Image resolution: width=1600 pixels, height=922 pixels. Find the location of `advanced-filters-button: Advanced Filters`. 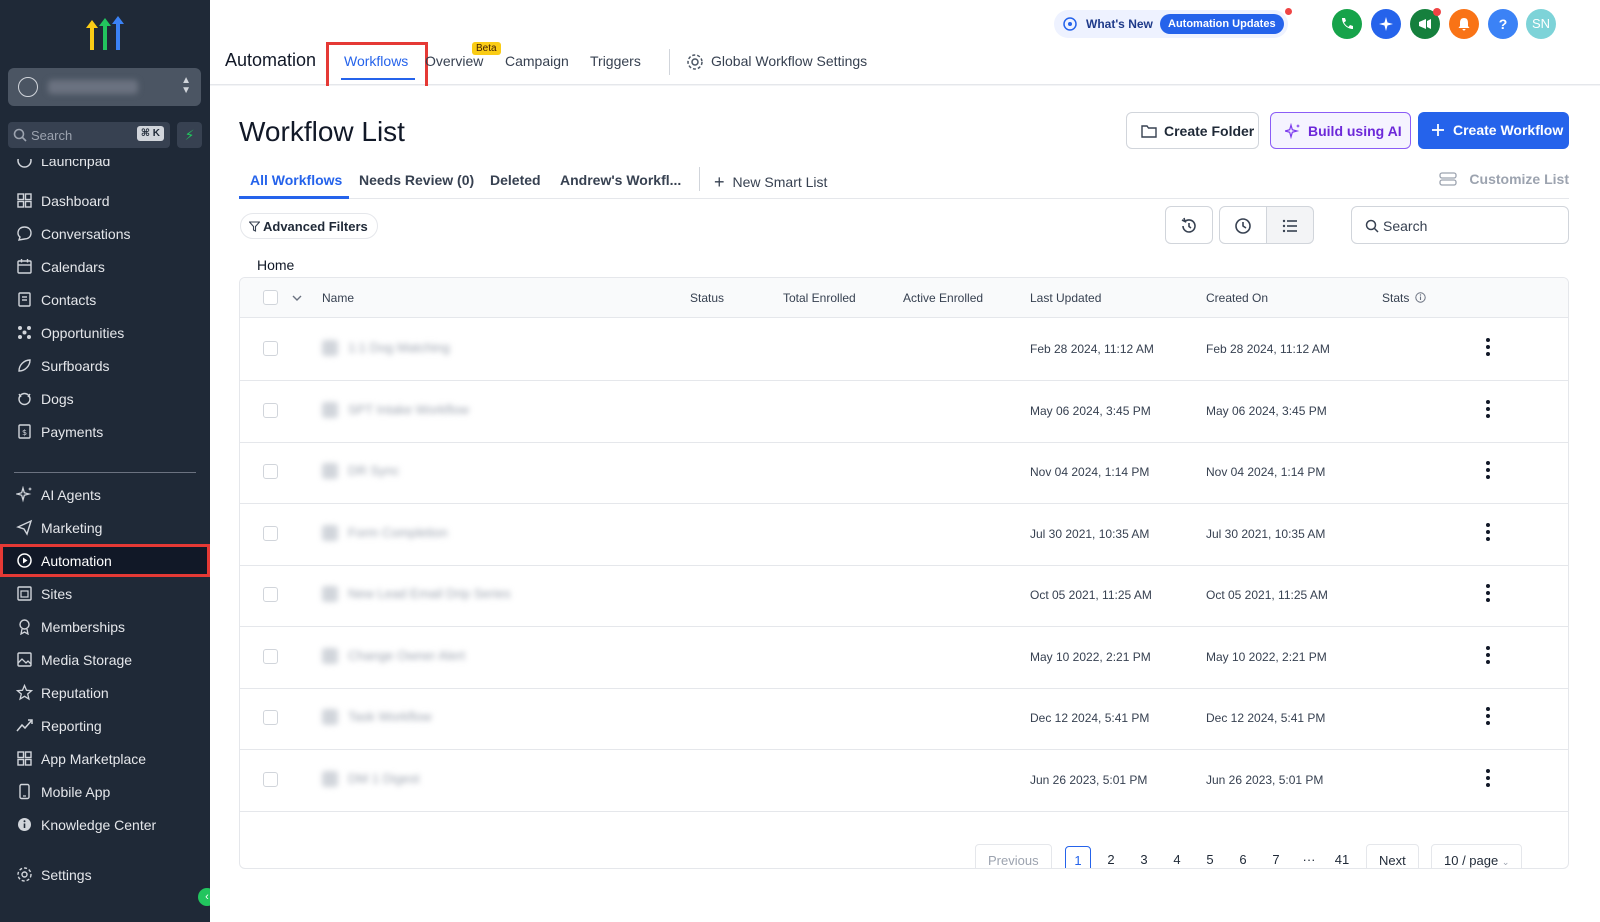

advanced-filters-button: Advanced Filters is located at coordinates (309, 226).